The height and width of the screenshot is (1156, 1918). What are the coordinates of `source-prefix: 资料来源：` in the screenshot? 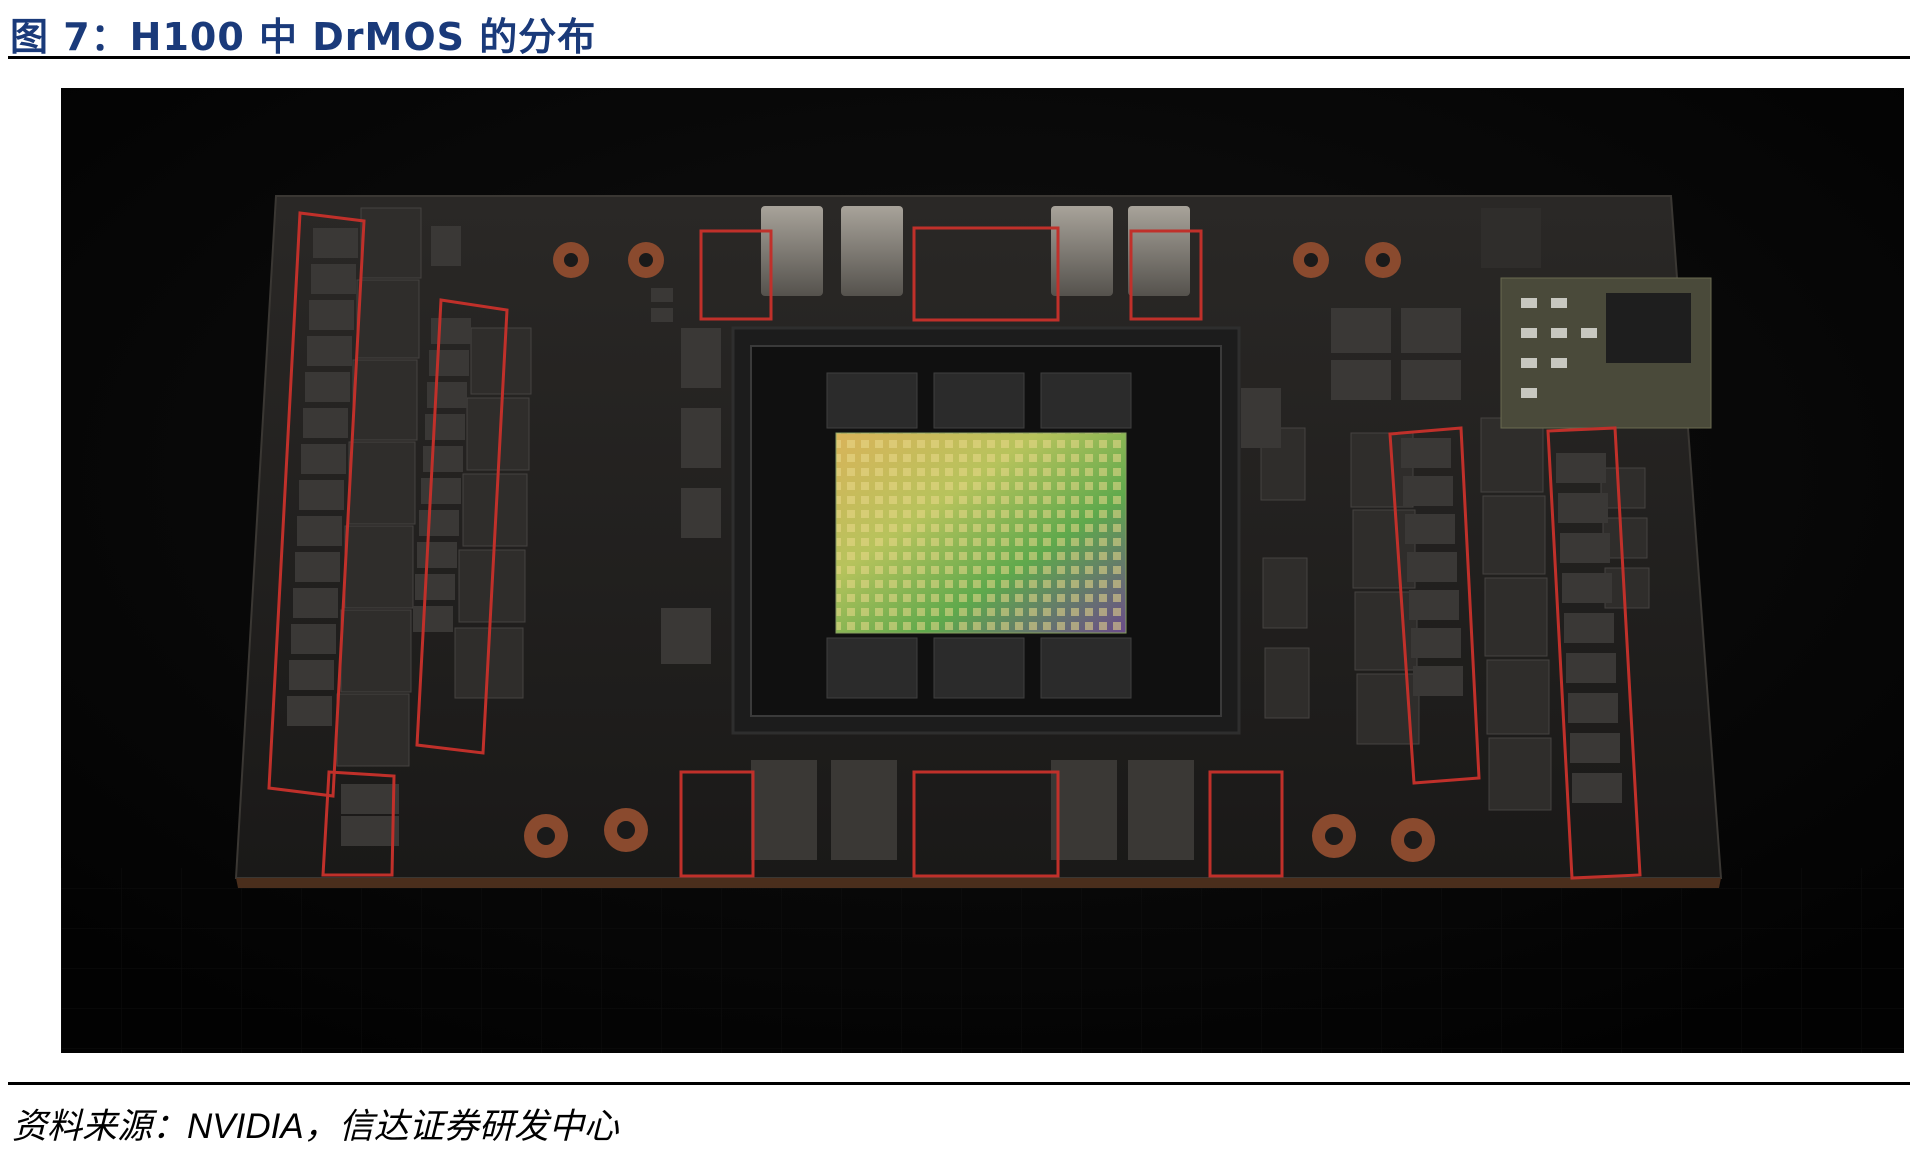 It's located at (100, 1127).